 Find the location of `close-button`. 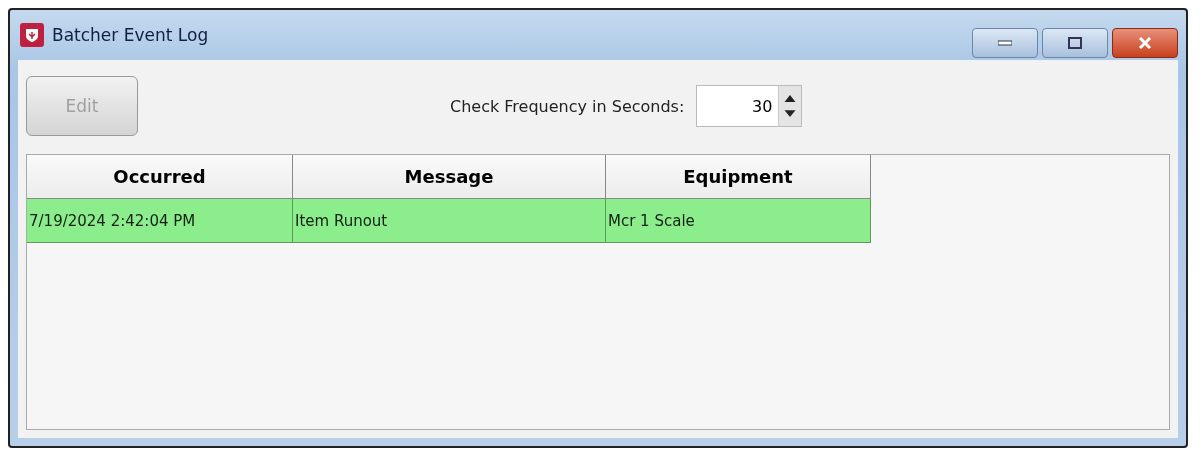

close-button is located at coordinates (1145, 43).